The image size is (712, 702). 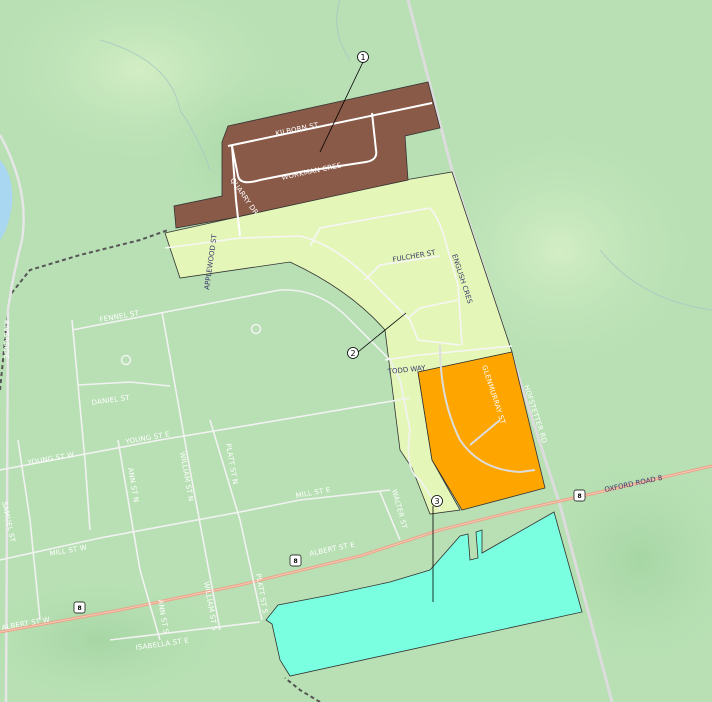 I want to click on trail-line, so click(x=84, y=310).